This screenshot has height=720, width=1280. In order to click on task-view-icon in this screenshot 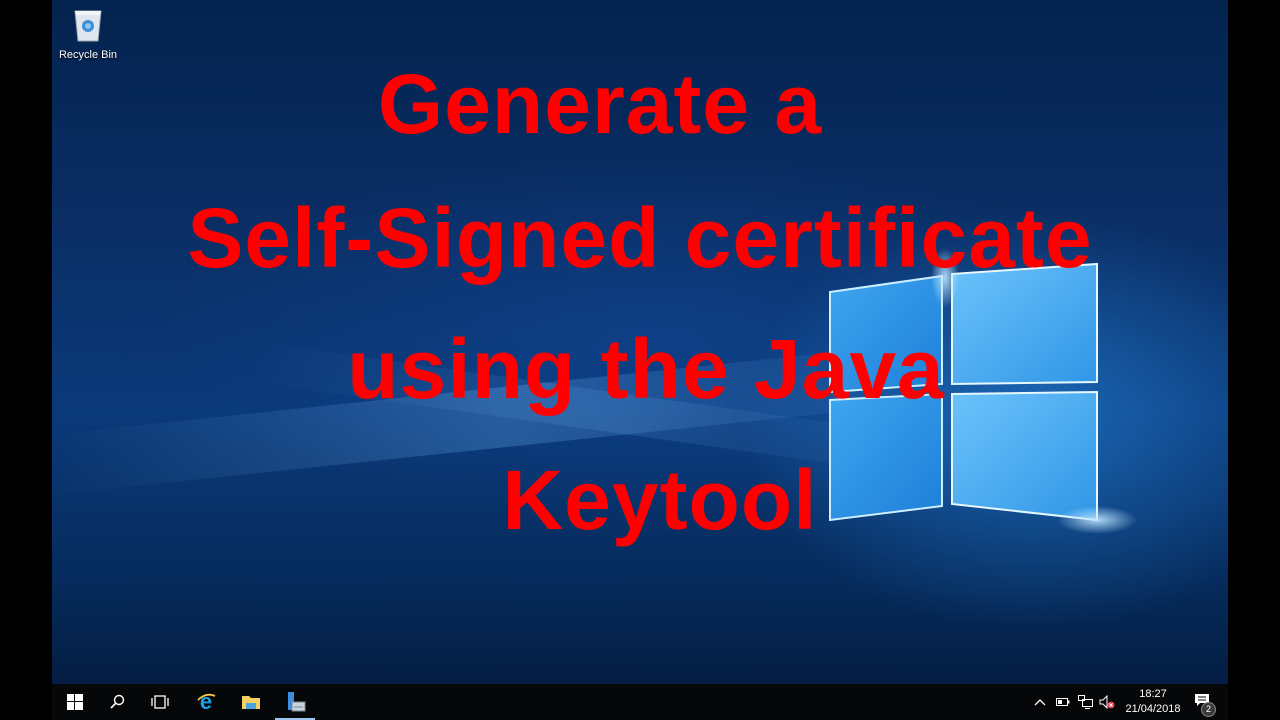, I will do `click(160, 702)`.